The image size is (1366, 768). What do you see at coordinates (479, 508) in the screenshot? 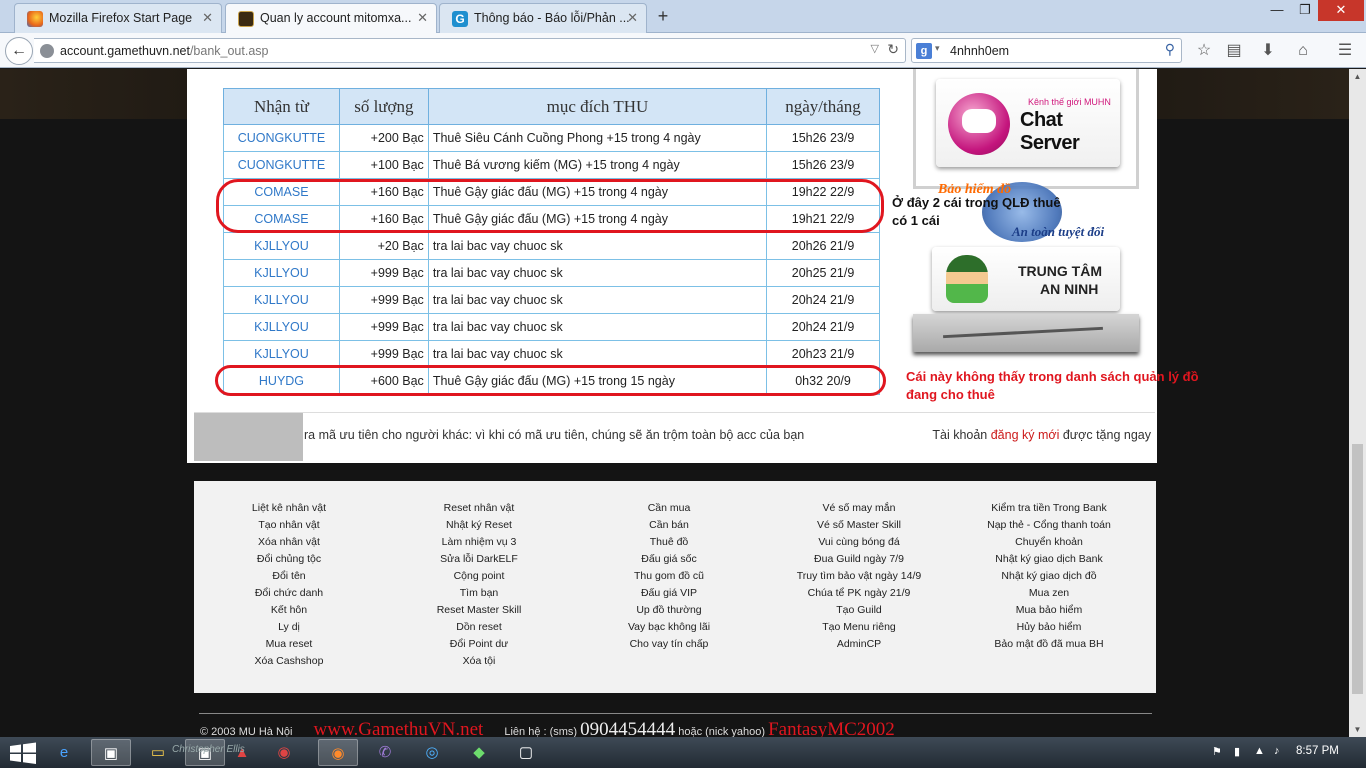
I see `footer-menu-link: Reset nhân vật` at bounding box center [479, 508].